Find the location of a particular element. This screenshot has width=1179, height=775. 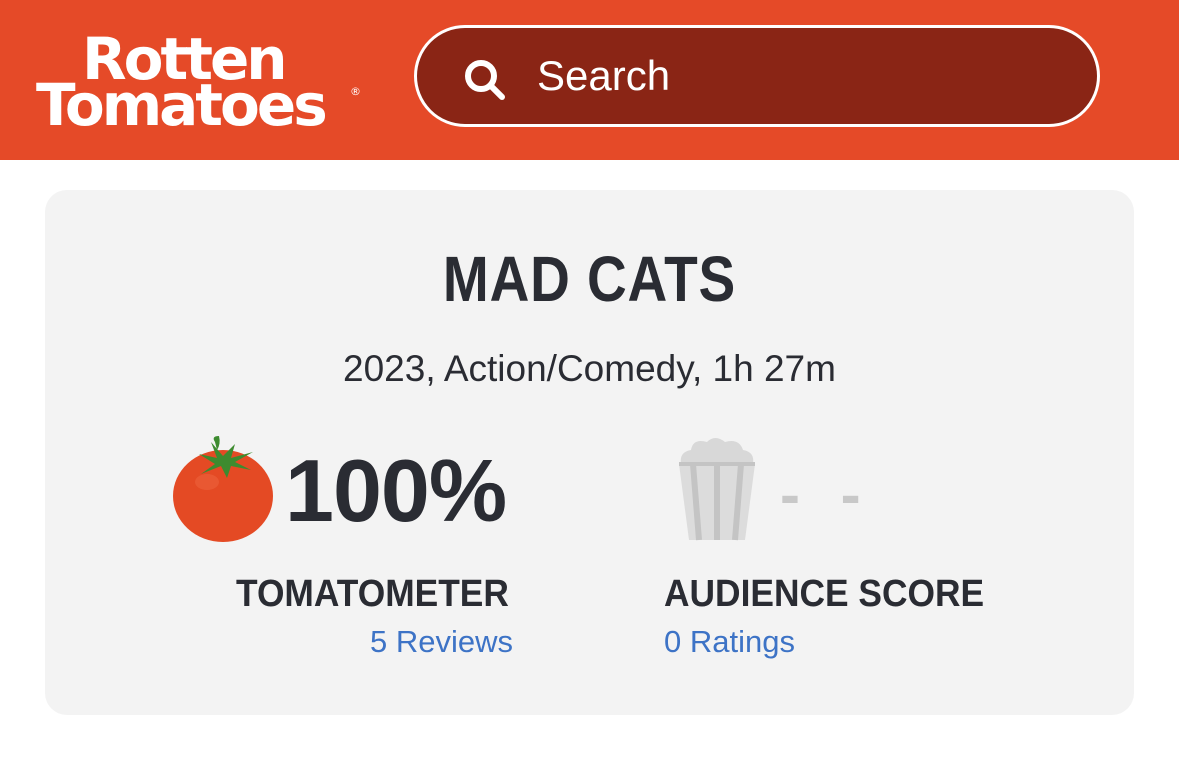

search-bar is located at coordinates (757, 76).